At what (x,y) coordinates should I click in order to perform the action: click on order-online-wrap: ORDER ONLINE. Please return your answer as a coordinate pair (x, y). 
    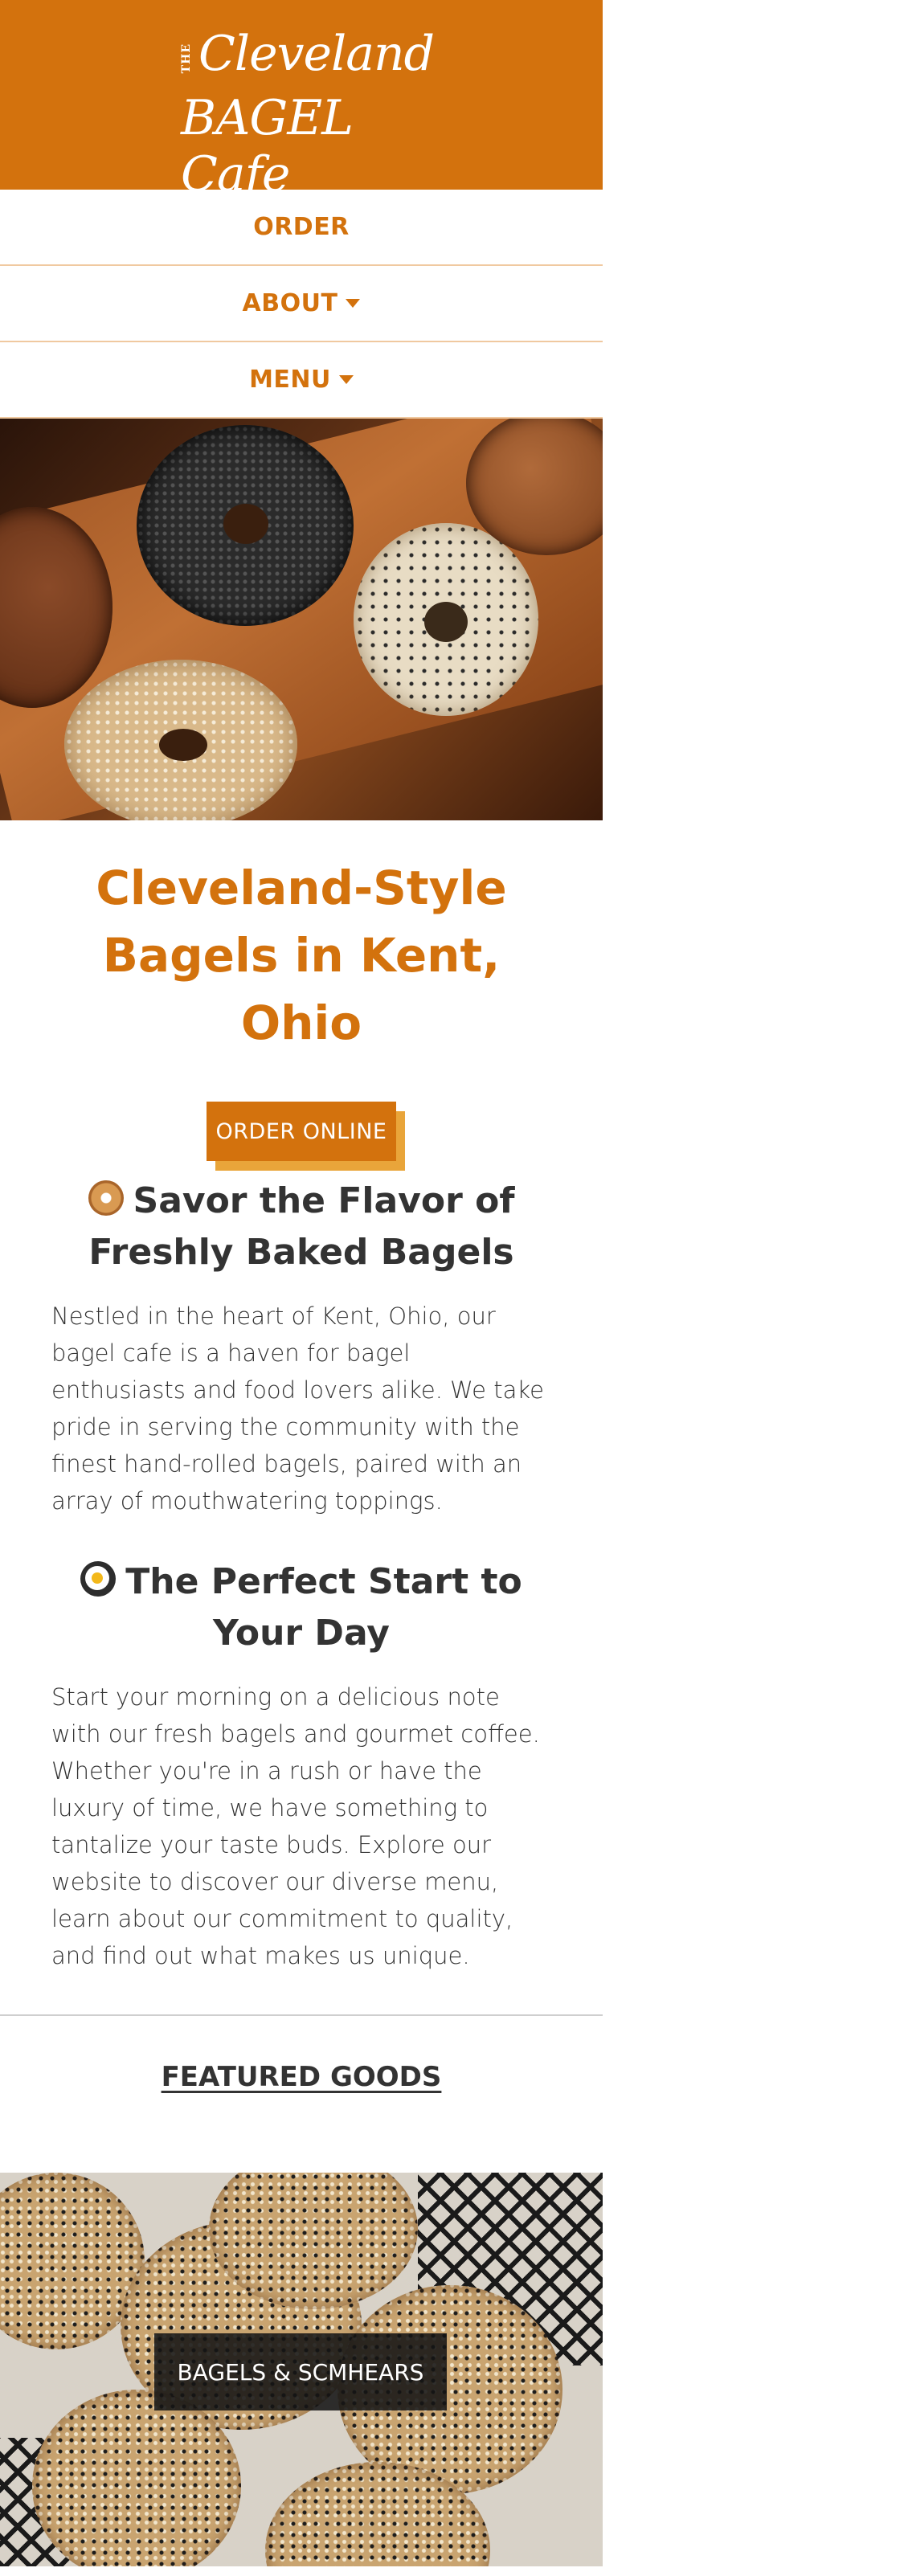
    Looking at the image, I should click on (301, 1114).